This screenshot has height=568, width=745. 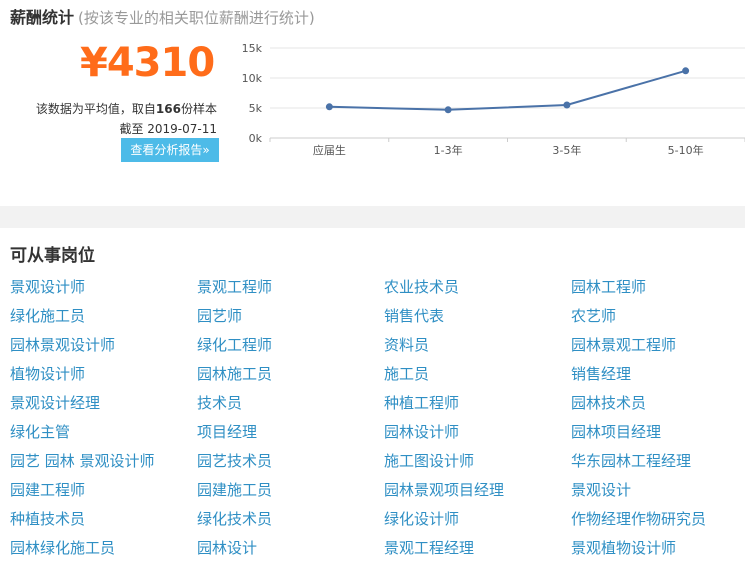 I want to click on job-link: 资料员, so click(x=477, y=346).